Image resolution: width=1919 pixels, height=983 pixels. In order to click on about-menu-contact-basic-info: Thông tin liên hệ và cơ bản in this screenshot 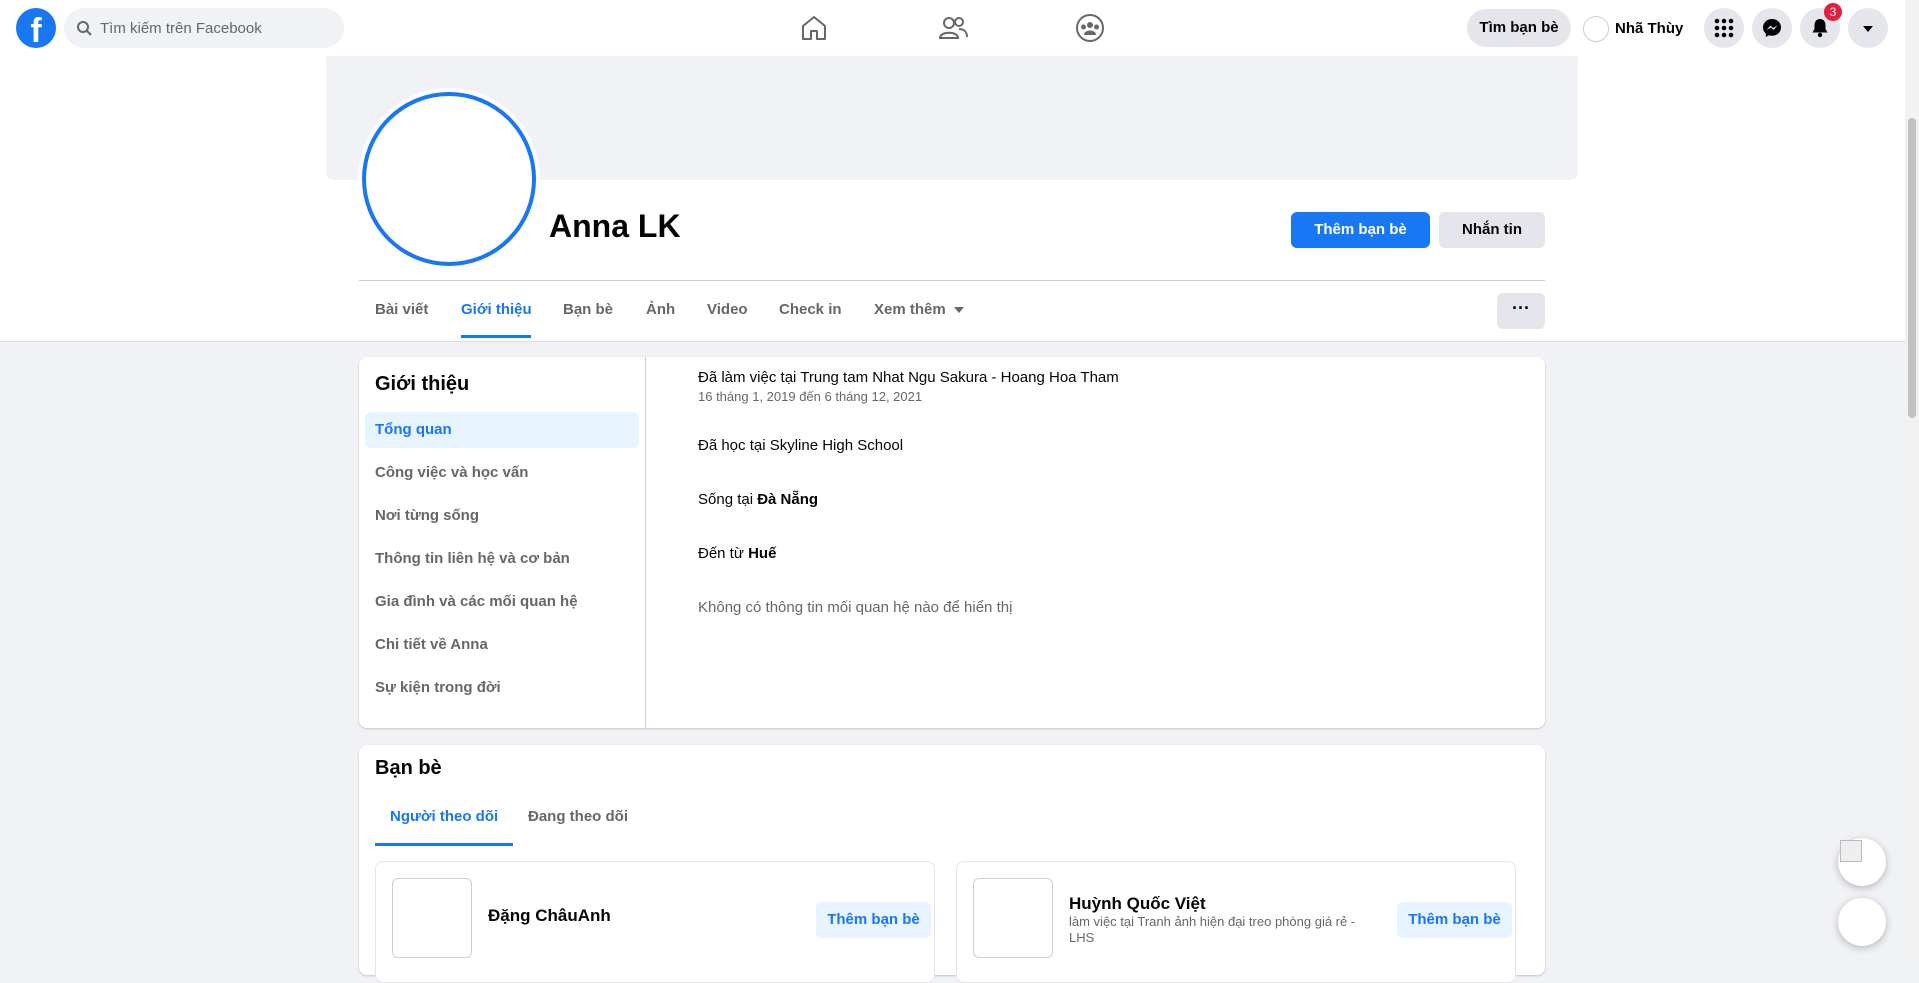, I will do `click(502, 559)`.